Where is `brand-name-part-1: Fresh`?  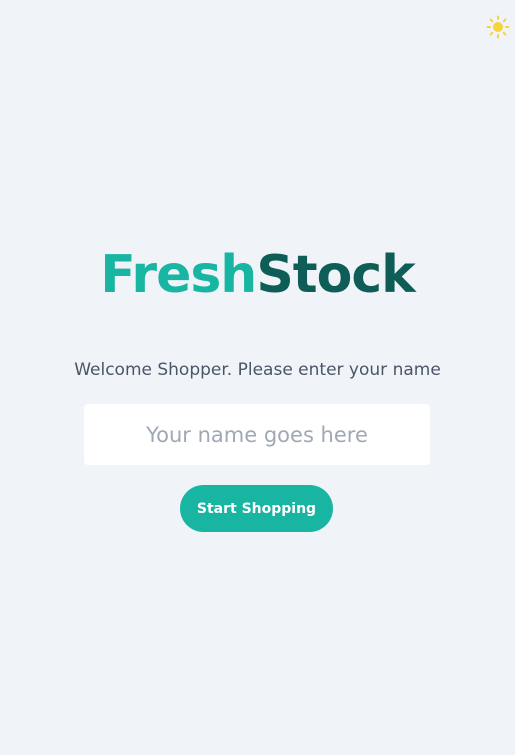
brand-name-part-1: Fresh is located at coordinates (178, 275).